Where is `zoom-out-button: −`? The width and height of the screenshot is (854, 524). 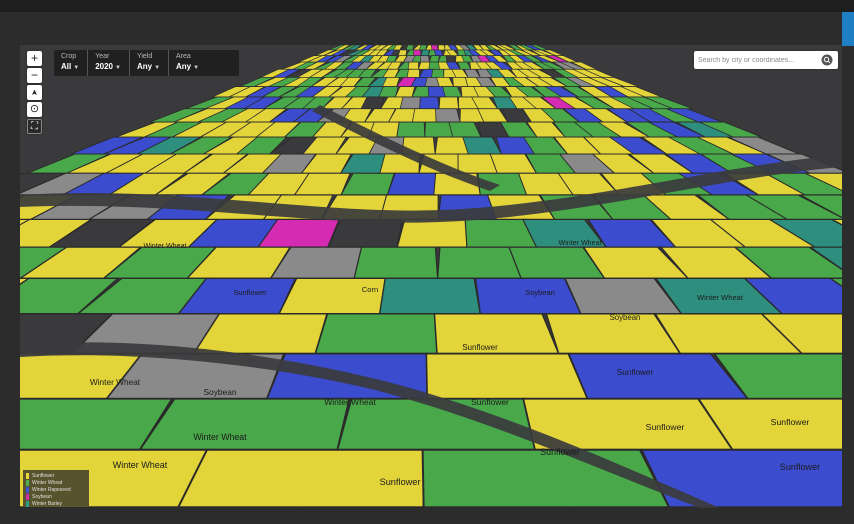 zoom-out-button: − is located at coordinates (34, 75).